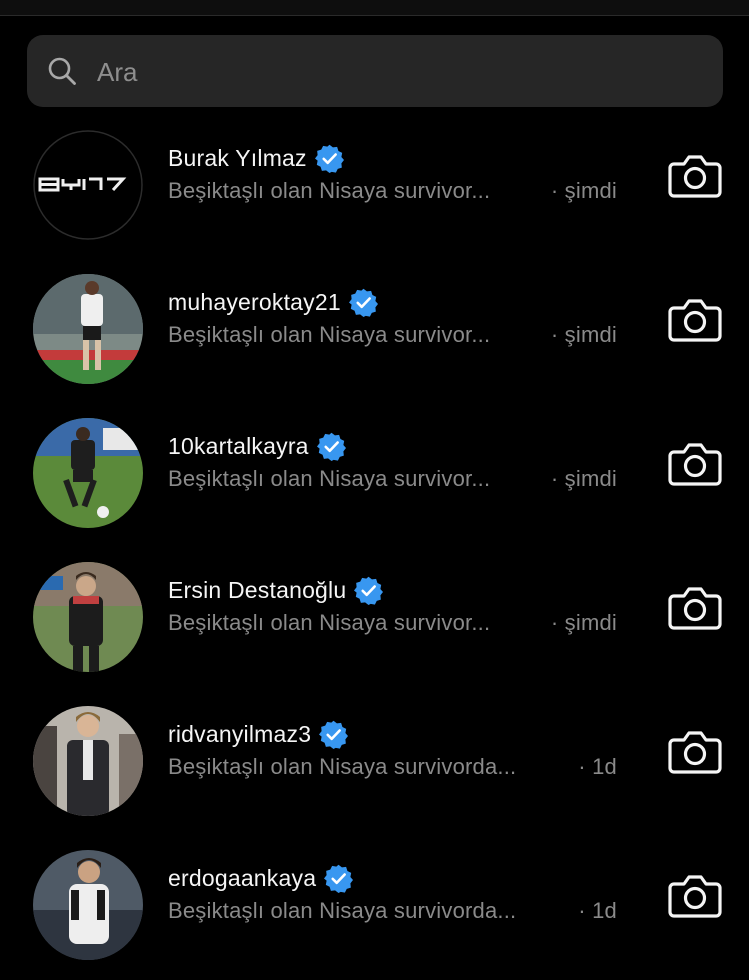 The width and height of the screenshot is (749, 980). Describe the element at coordinates (254, 301) in the screenshot. I see `username: muhayeroktay21` at that location.